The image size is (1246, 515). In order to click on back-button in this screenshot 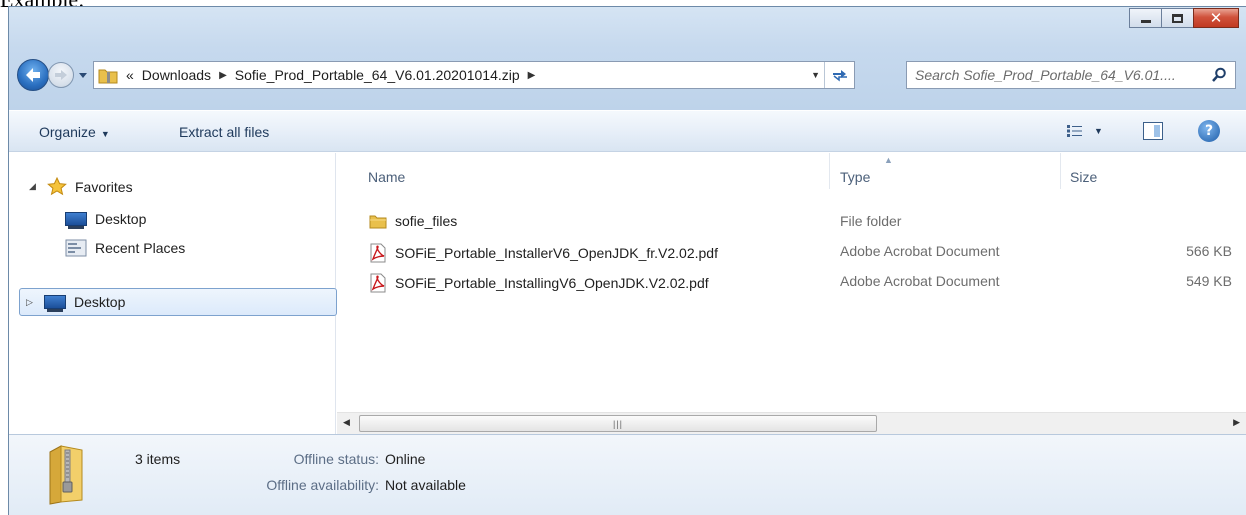, I will do `click(33, 75)`.